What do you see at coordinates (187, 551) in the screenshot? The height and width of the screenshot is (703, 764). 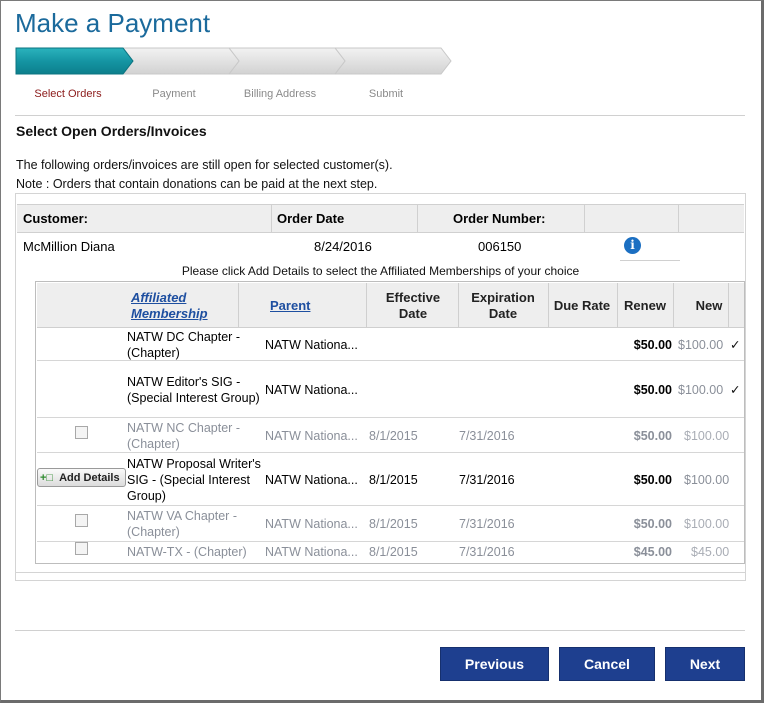 I see `membership-name: NATW-TX - (Chapter)` at bounding box center [187, 551].